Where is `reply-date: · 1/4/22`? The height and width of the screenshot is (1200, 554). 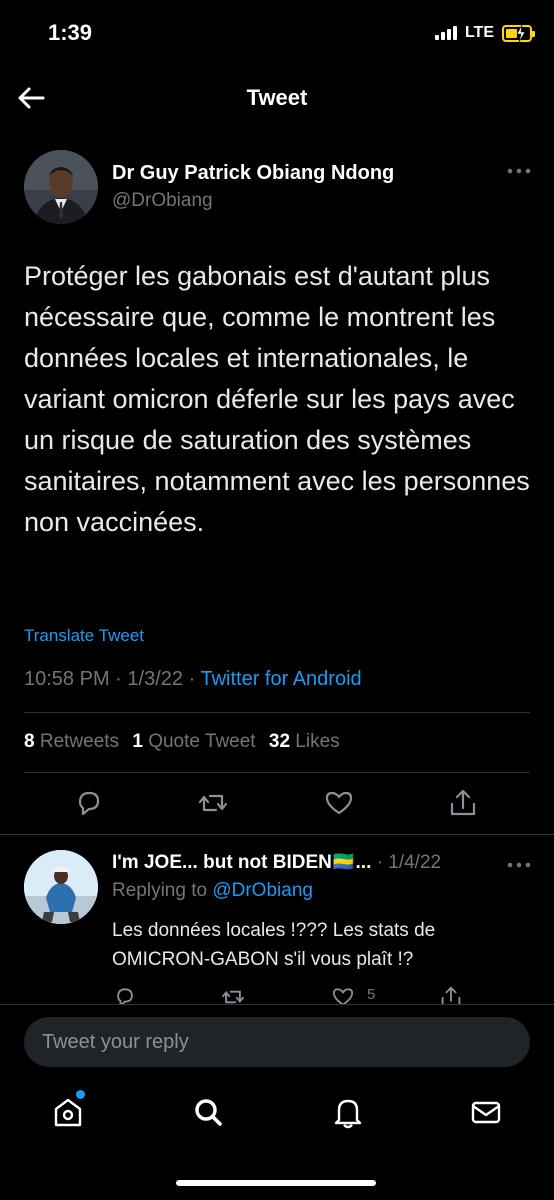
reply-date: · 1/4/22 is located at coordinates (409, 862).